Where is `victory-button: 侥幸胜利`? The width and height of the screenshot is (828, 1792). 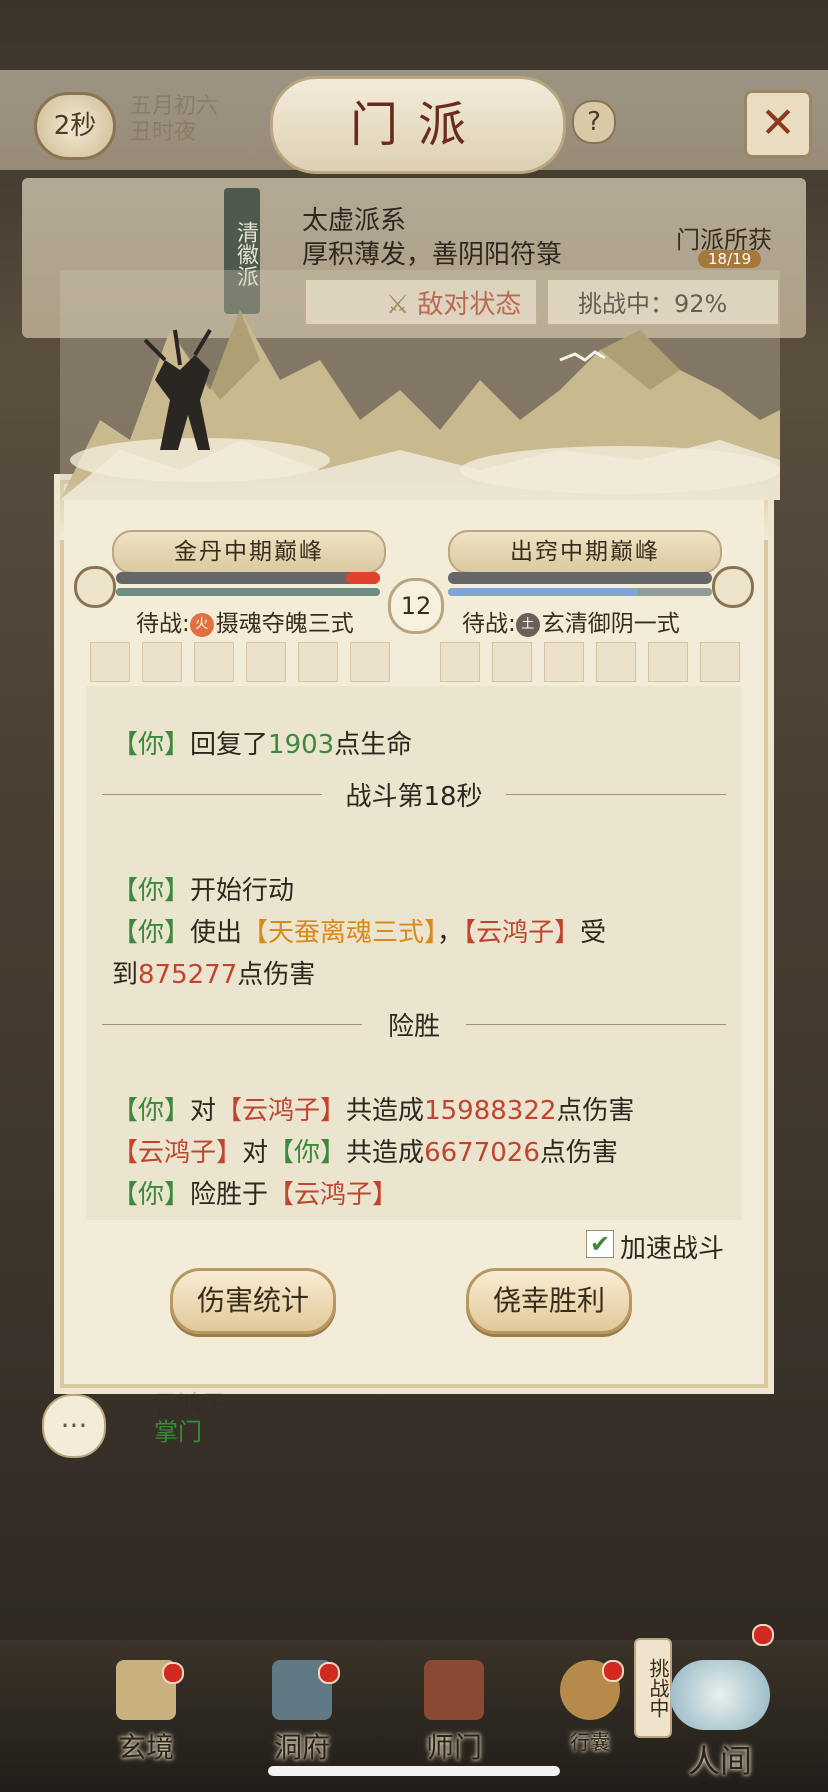
victory-button: 侥幸胜利 is located at coordinates (549, 1301).